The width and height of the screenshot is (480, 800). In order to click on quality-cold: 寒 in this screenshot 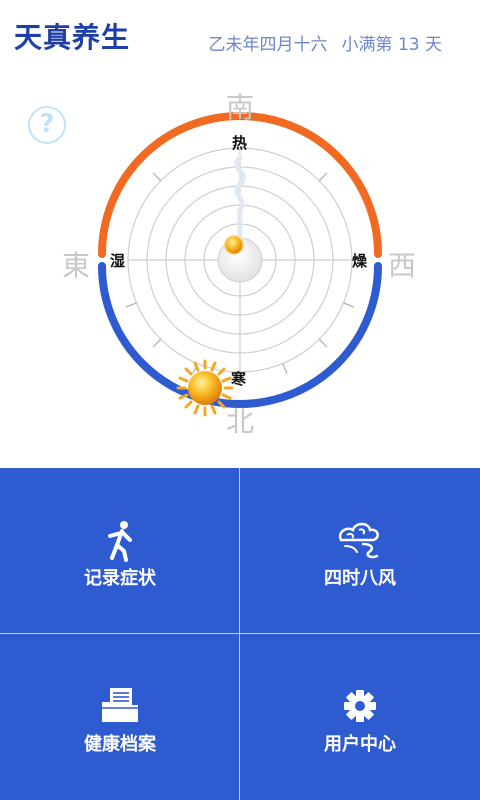, I will do `click(239, 379)`.